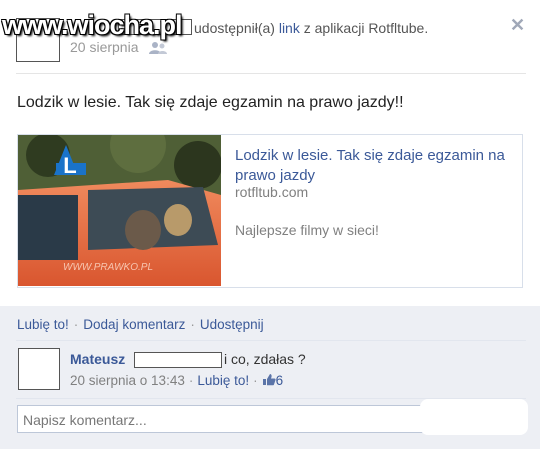 The width and height of the screenshot is (540, 449). I want to click on friends-icon, so click(158, 48).